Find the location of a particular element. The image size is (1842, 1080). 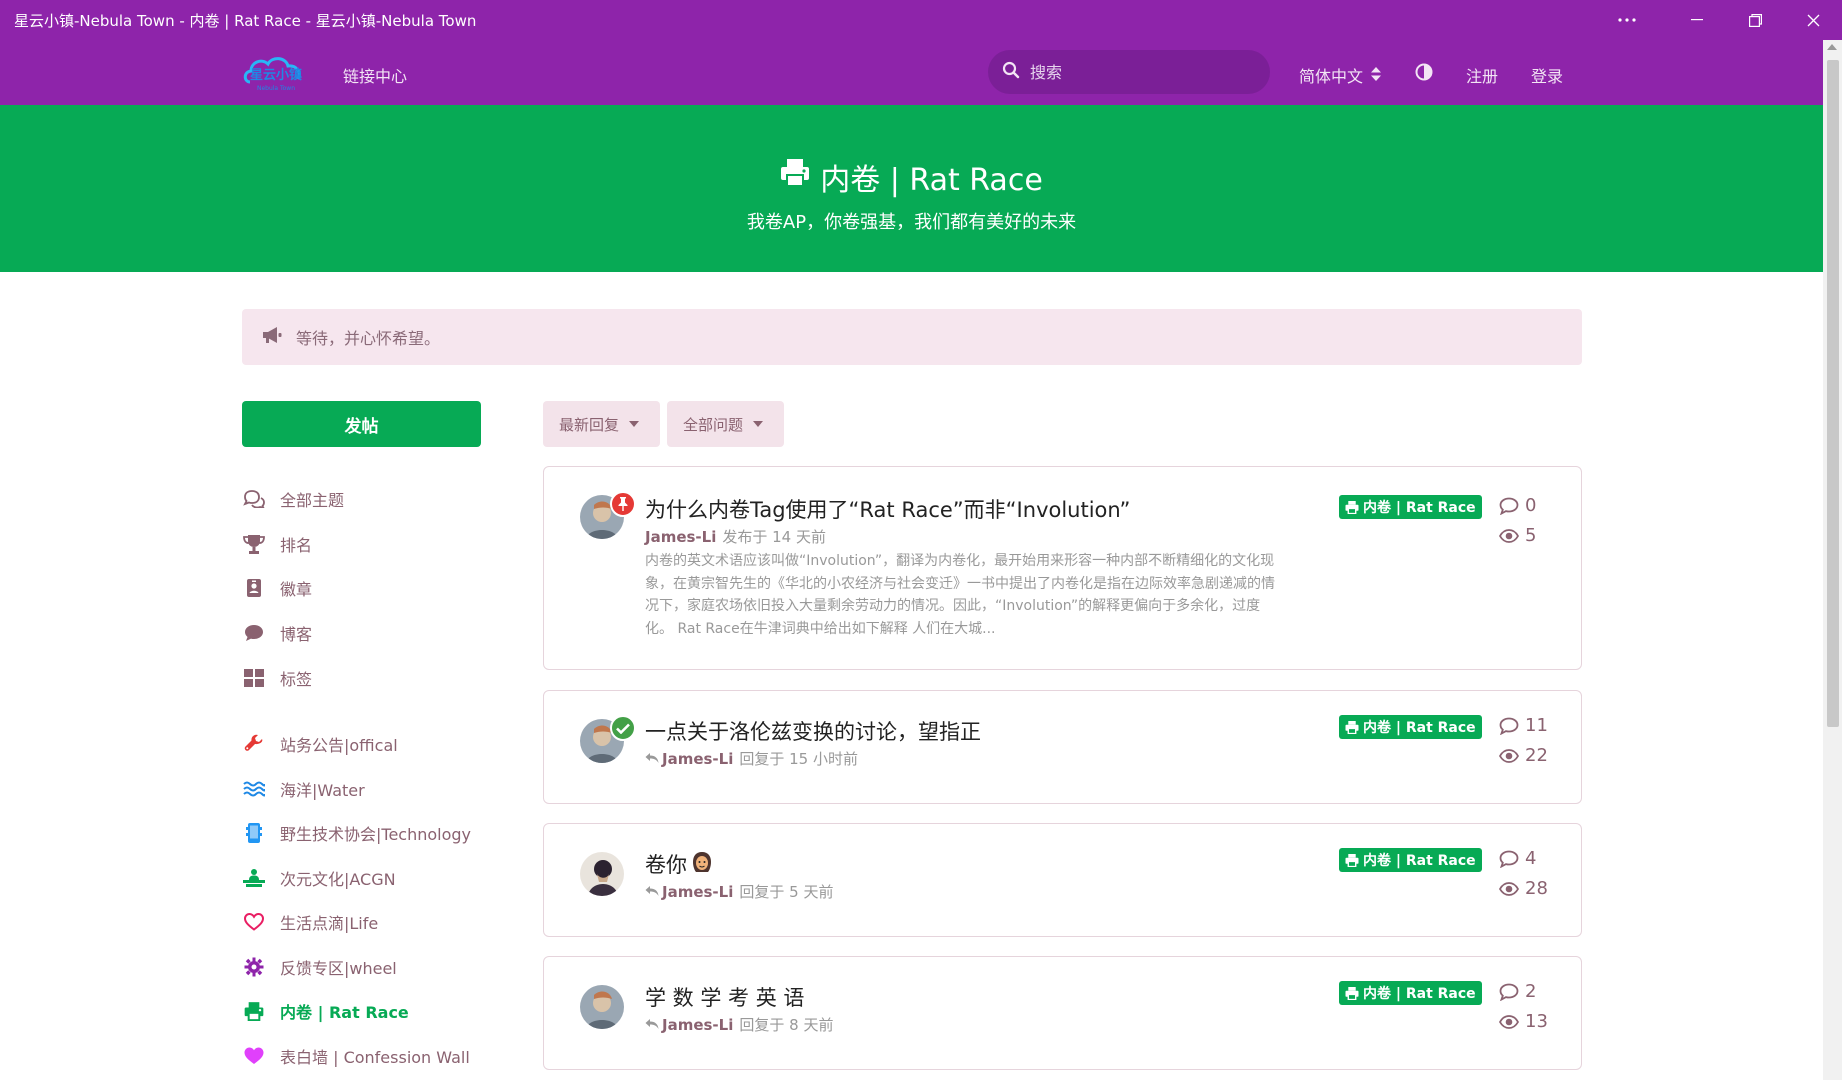

discussion-title: 一点关于洛伦兹变换的讨论，望指正 is located at coordinates (813, 731).